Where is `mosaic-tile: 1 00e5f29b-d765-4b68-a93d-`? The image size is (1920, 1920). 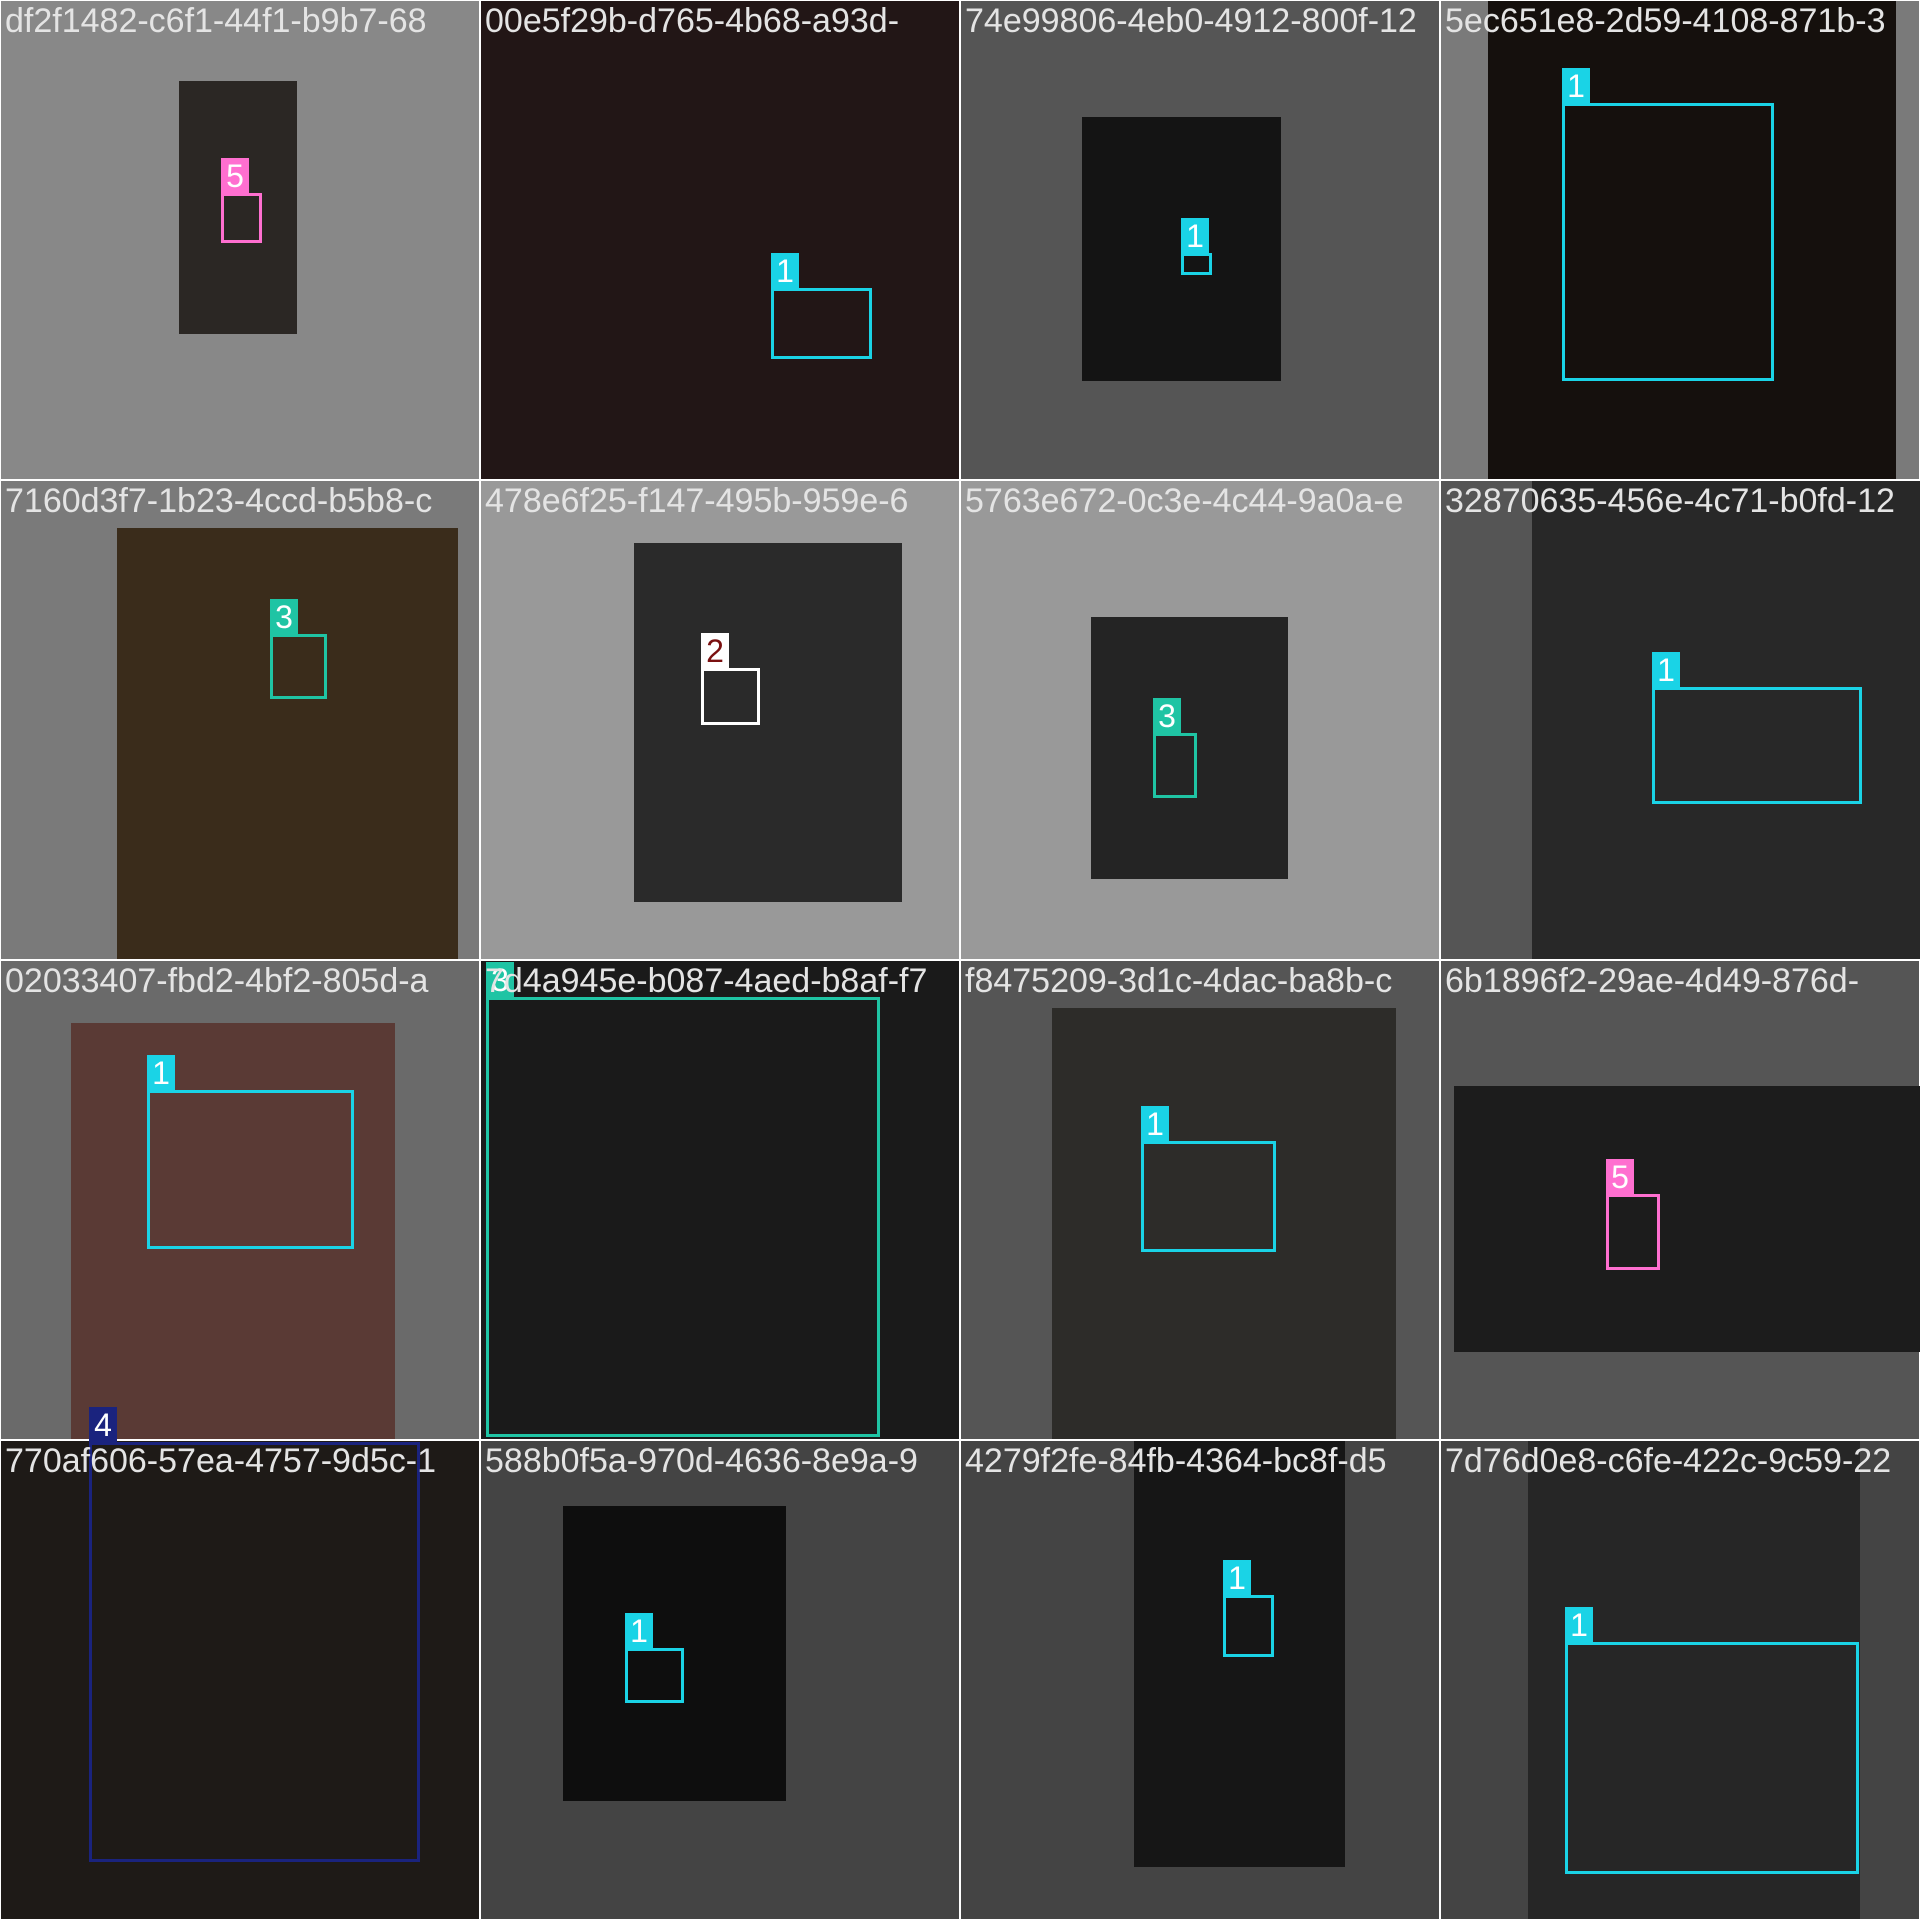 mosaic-tile: 1 00e5f29b-d765-4b68-a93d- is located at coordinates (720, 240).